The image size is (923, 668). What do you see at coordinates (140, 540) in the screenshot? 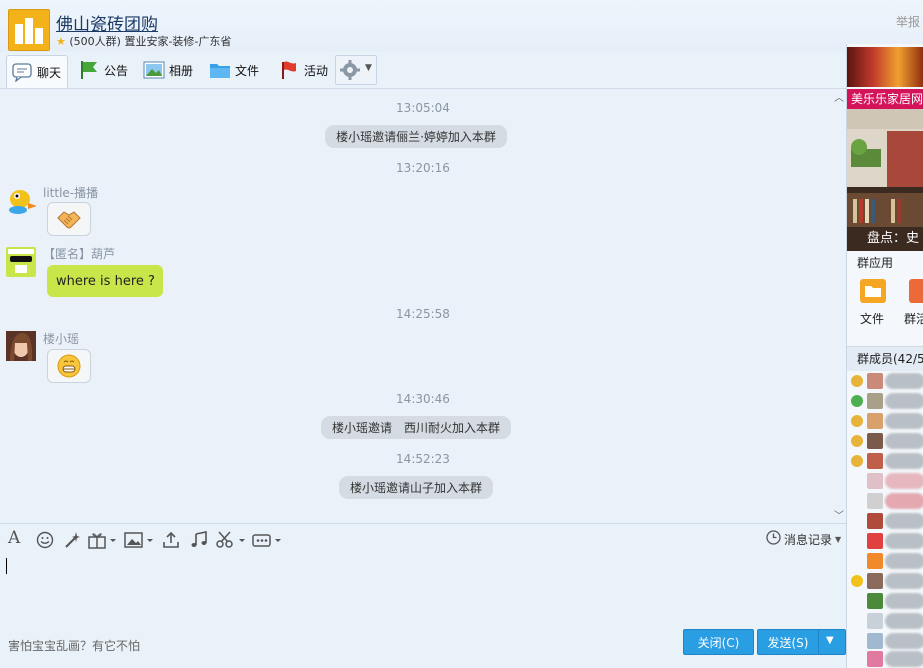
I see `image-icon` at bounding box center [140, 540].